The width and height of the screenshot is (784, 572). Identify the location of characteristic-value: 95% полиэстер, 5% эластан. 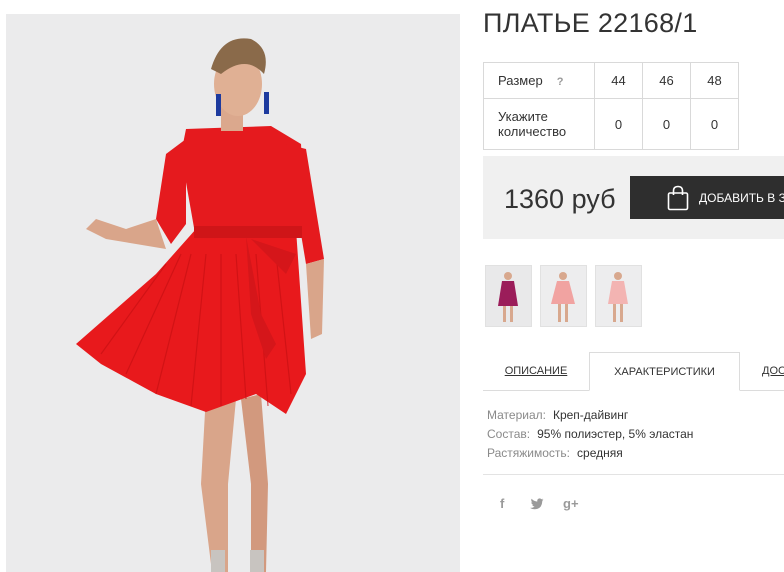
(615, 434).